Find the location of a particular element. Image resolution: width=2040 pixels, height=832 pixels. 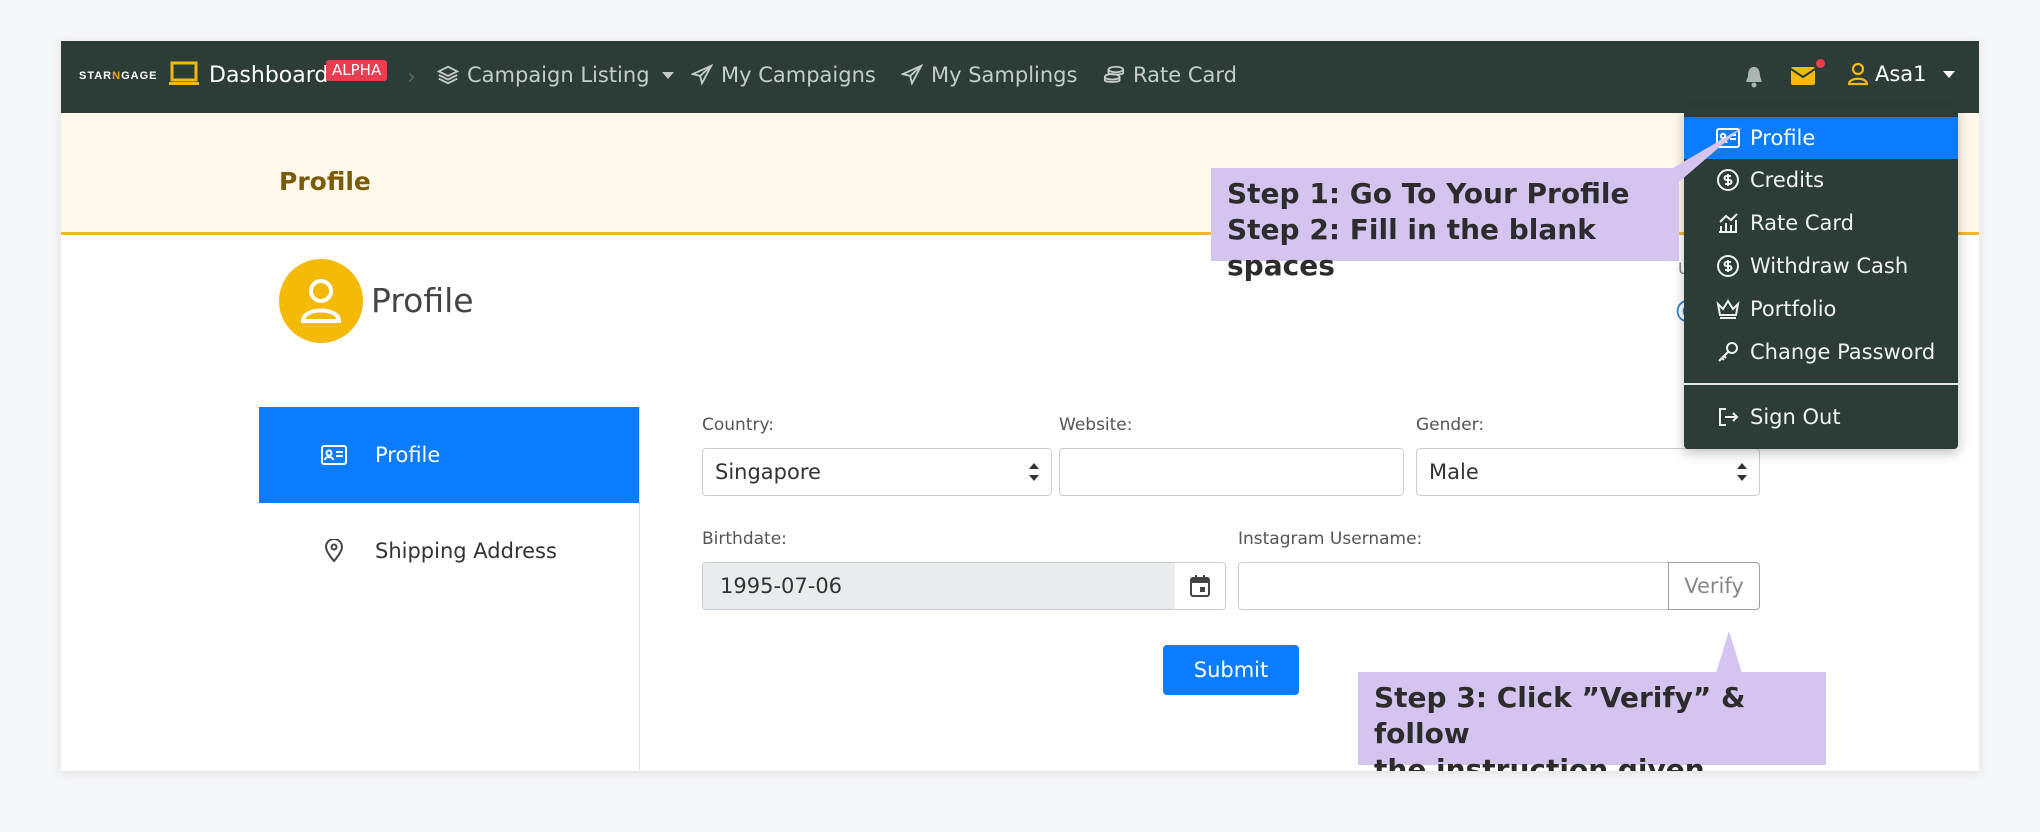

dropdown-item-change-password: Change Password is located at coordinates (1821, 352).